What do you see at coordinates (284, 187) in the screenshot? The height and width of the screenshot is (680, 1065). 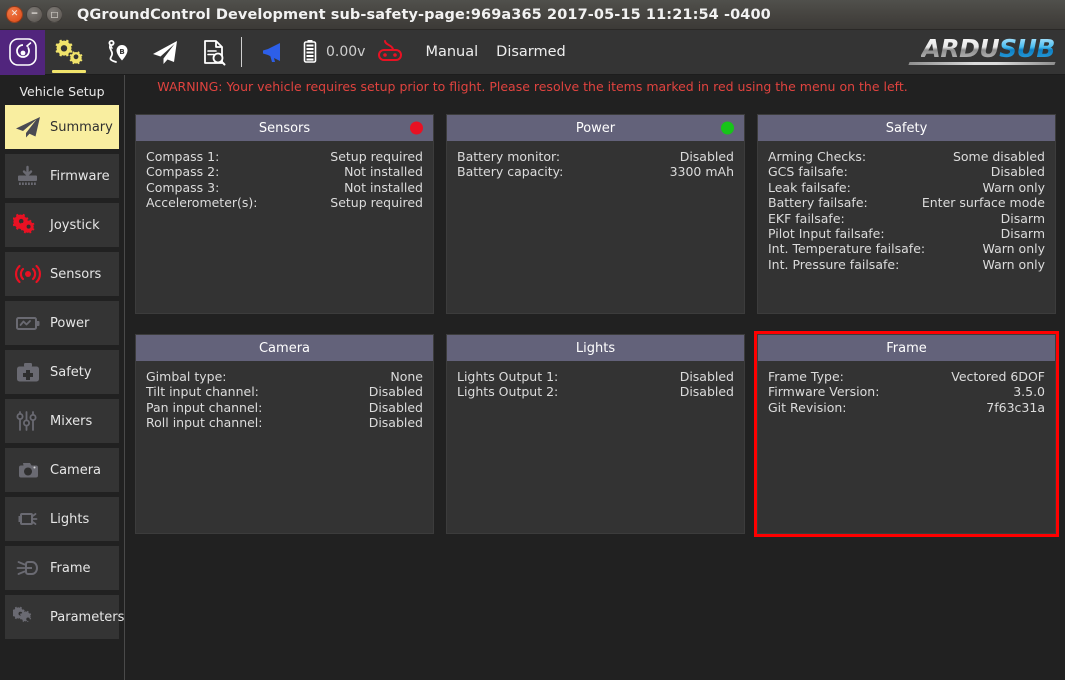 I see `table-row: Compass 3: Not installed` at bounding box center [284, 187].